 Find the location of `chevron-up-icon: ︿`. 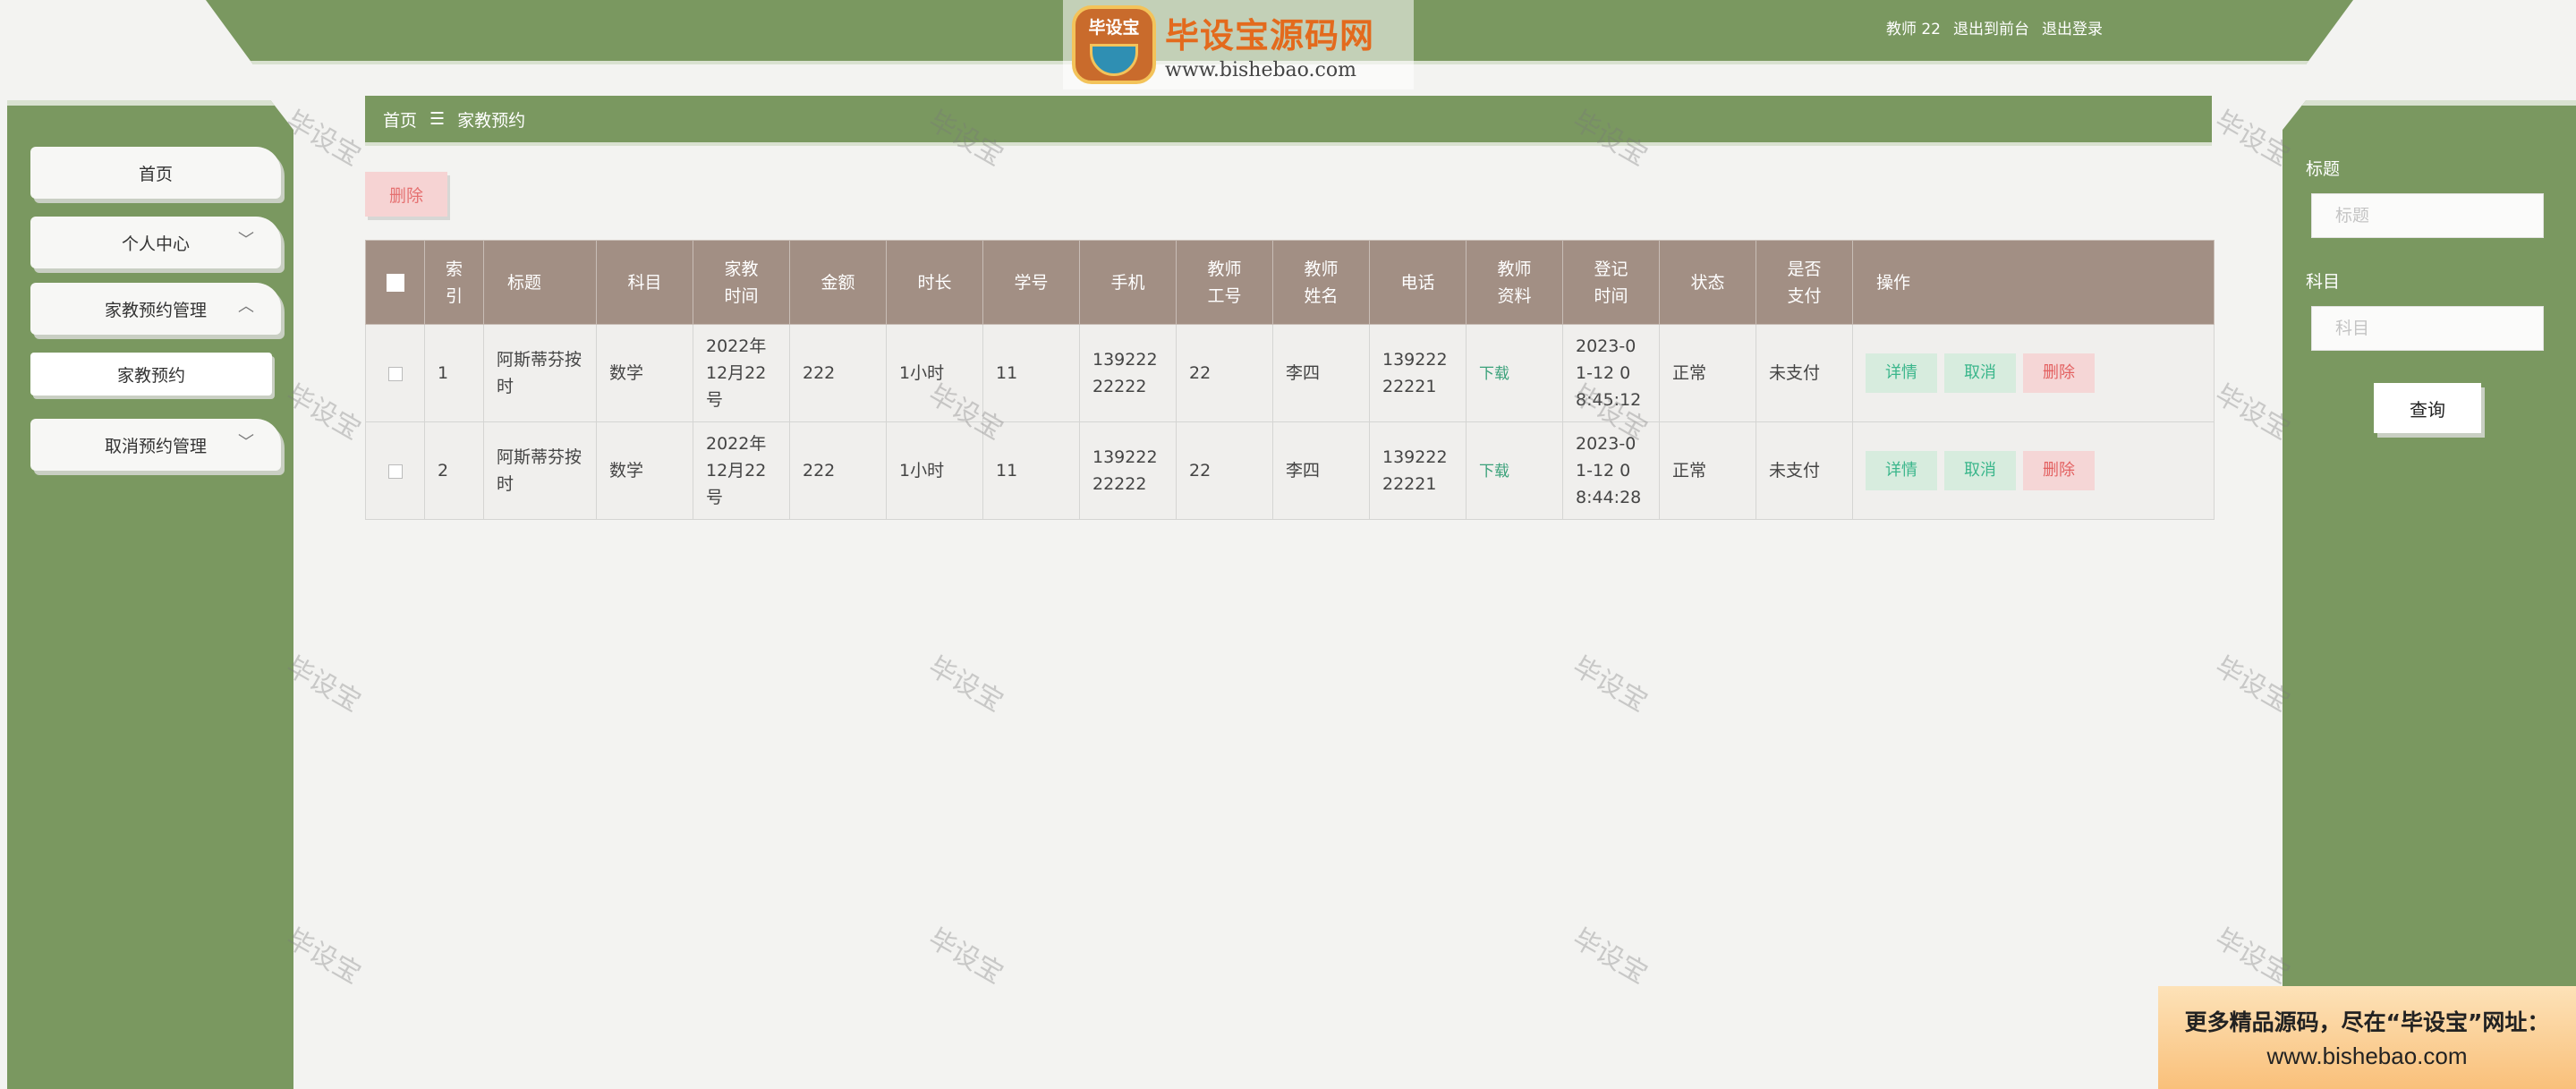

chevron-up-icon: ︿ is located at coordinates (246, 306).